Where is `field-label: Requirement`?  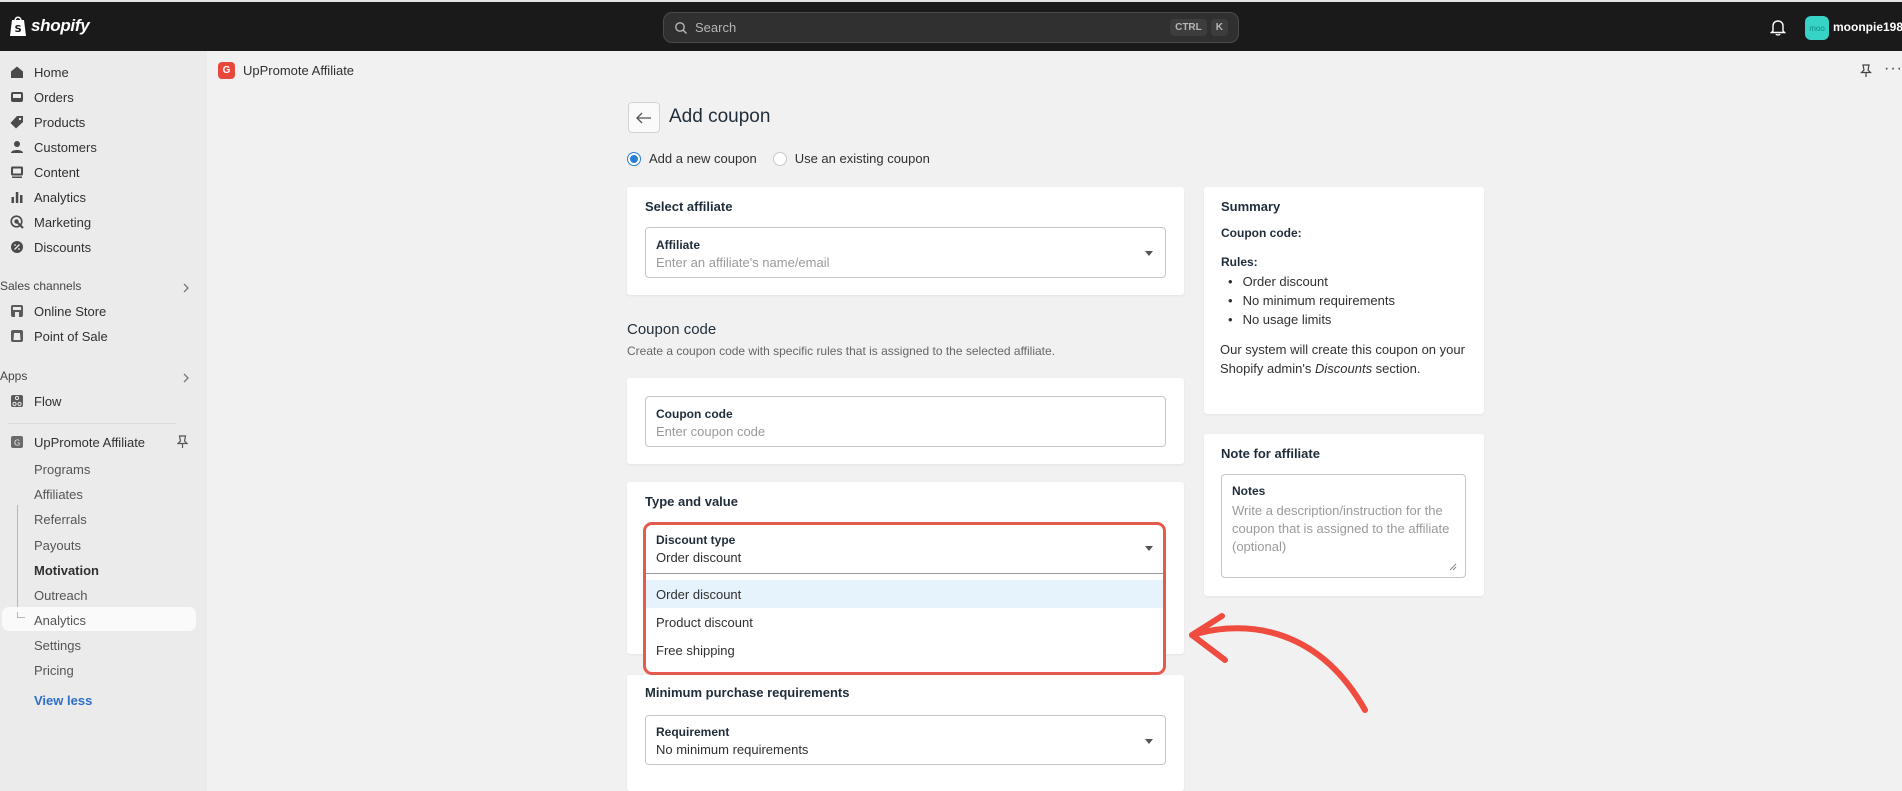
field-label: Requirement is located at coordinates (693, 732).